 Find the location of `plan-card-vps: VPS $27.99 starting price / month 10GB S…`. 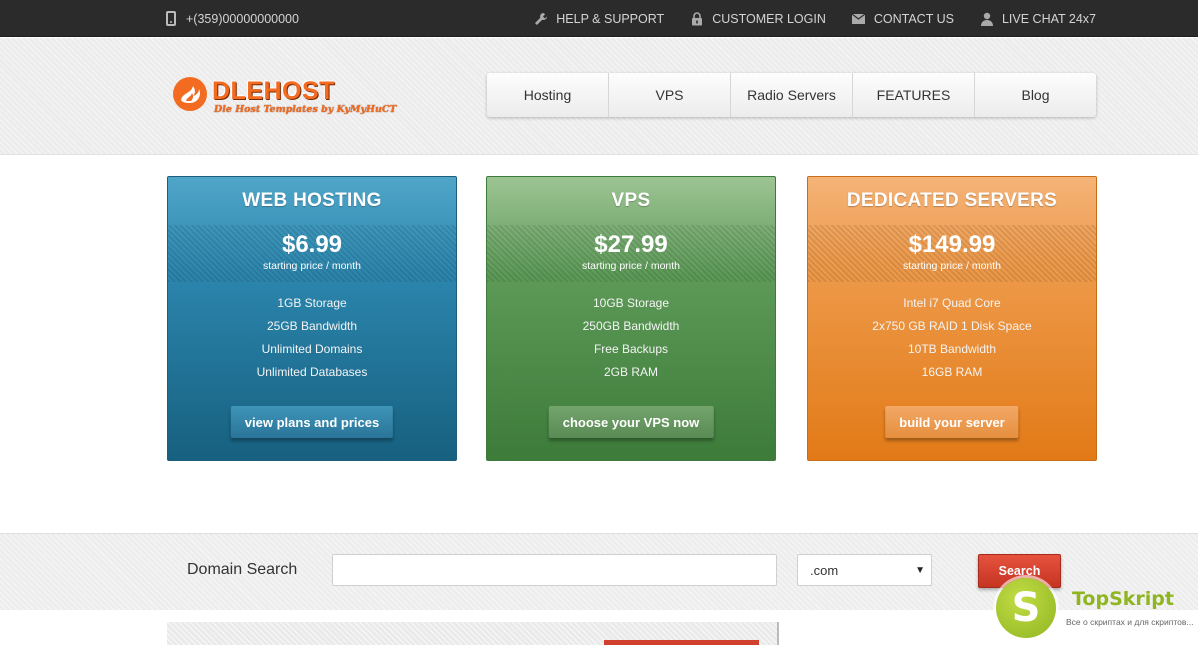

plan-card-vps: VPS $27.99 starting price / month 10GB S… is located at coordinates (631, 318).